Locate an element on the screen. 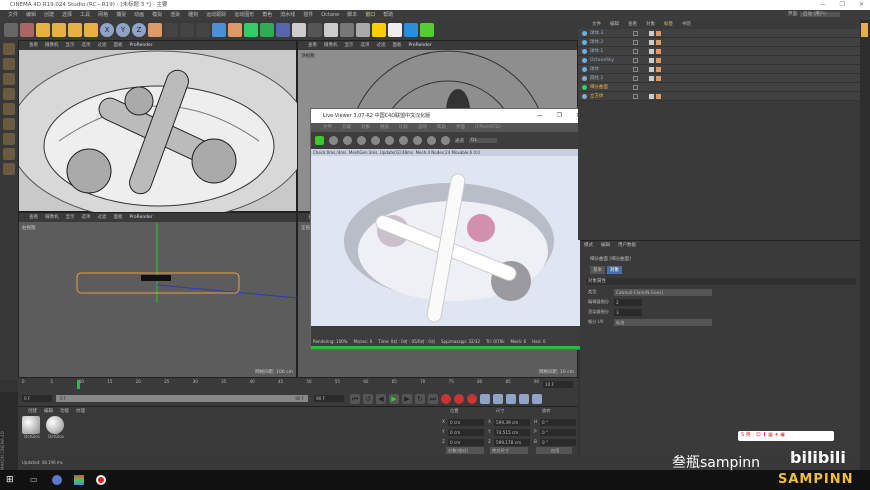 This screenshot has width=870, height=490. menu-item: 渲染 is located at coordinates (175, 15).